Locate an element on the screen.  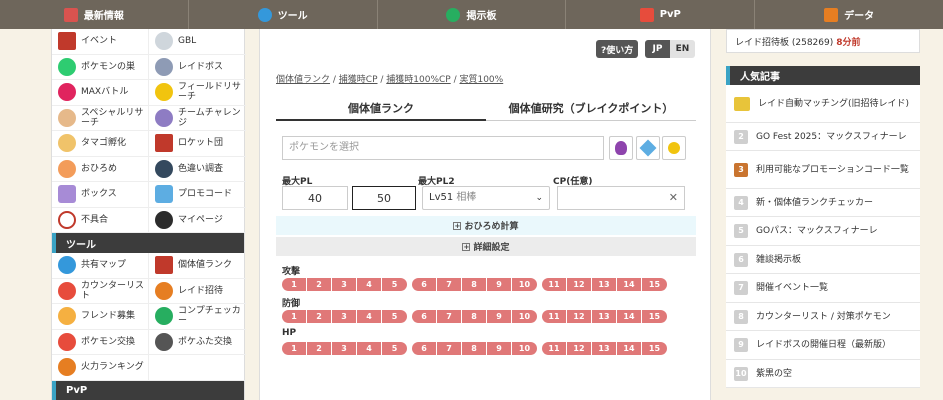
defense-iv-5-button: 5 is located at coordinates (394, 316).